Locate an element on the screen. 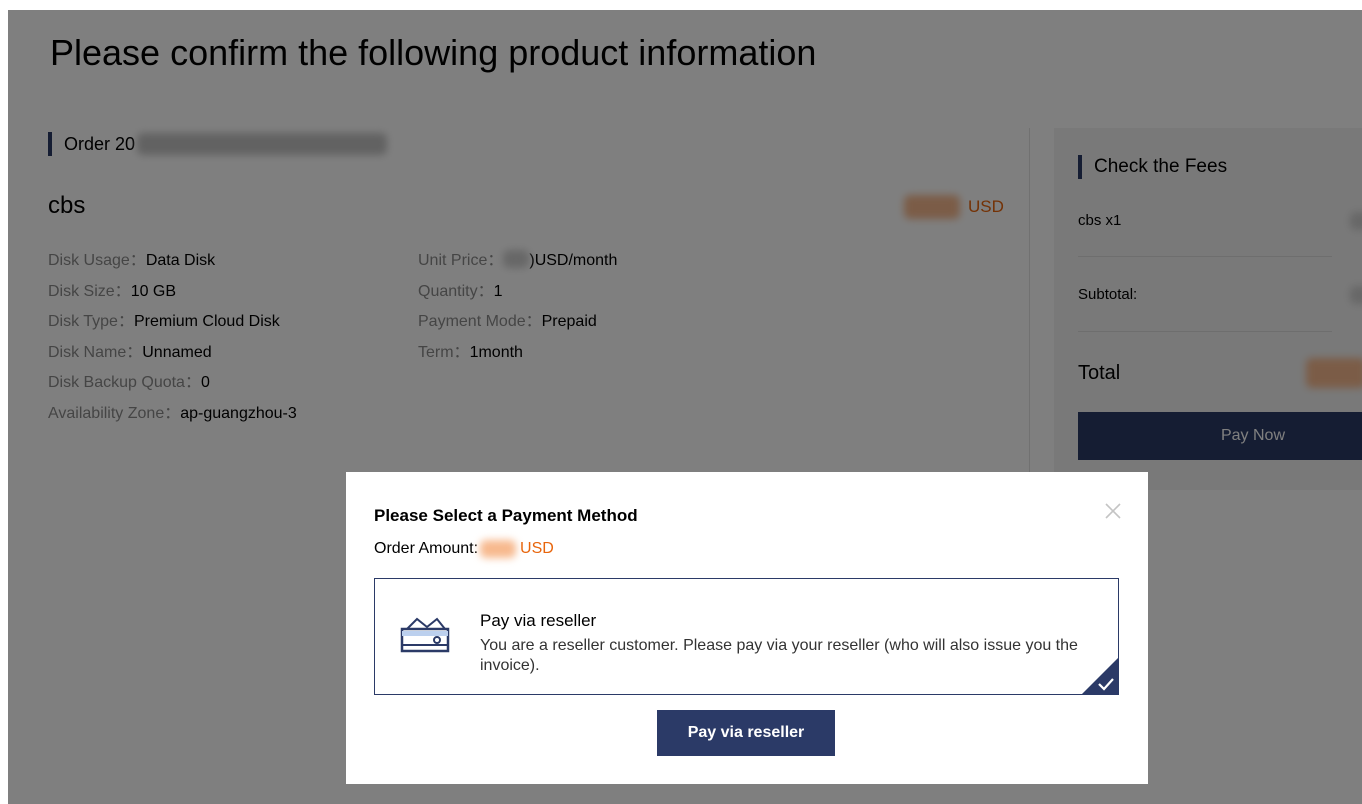 This screenshot has width=1362, height=804. order-amount: Order Amount: USD is located at coordinates (464, 549).